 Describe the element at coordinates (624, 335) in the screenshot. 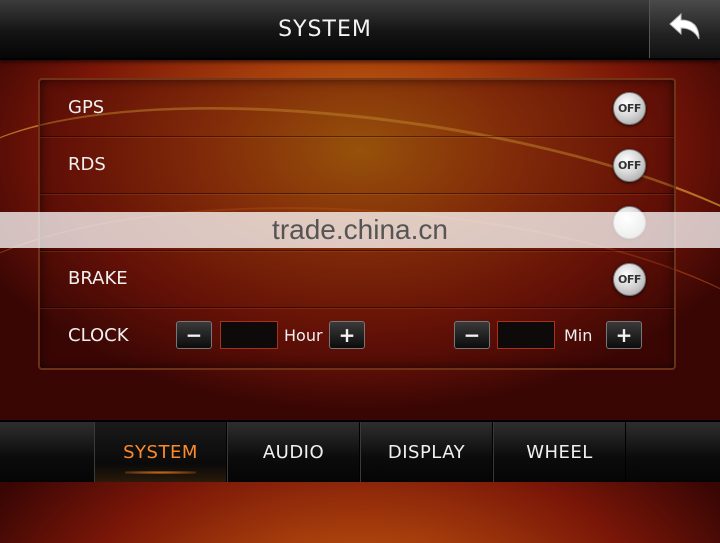

I see `min-increment-button: +` at that location.